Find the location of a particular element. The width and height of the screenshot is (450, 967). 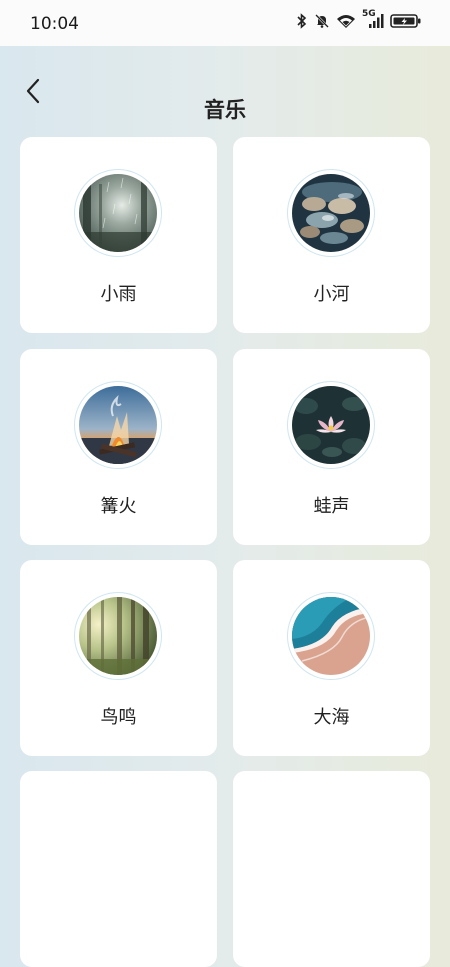

sunlit-forest-image is located at coordinates (118, 636).